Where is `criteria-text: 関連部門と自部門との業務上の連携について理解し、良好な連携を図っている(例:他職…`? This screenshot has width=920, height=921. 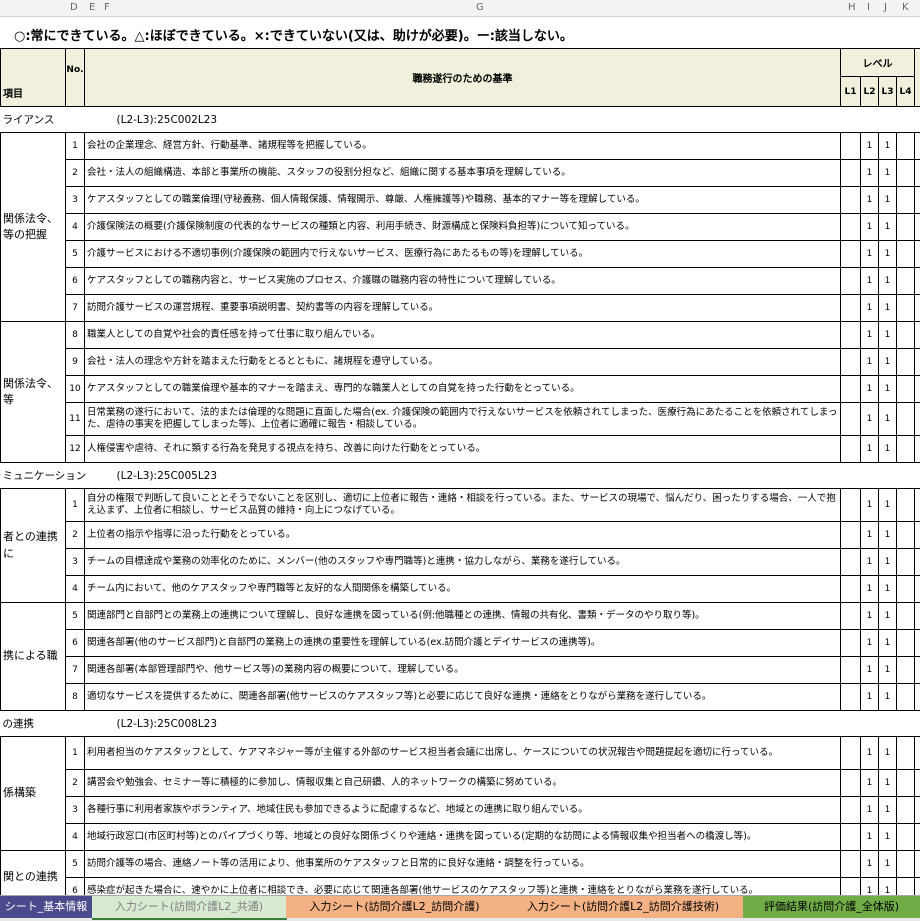 criteria-text: 関連部門と自部門との業務上の連携について理解し、良好な連携を図っている(例:他職… is located at coordinates (463, 616).